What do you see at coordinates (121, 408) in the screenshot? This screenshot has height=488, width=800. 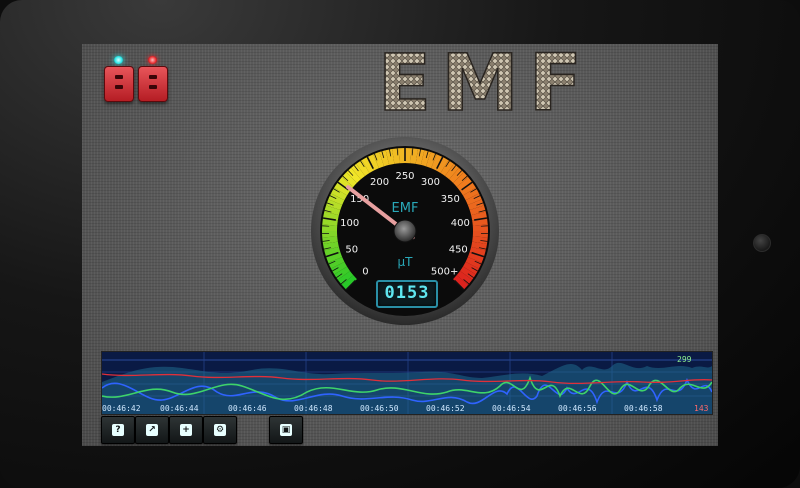 I see `time-tick: 00:46:42` at bounding box center [121, 408].